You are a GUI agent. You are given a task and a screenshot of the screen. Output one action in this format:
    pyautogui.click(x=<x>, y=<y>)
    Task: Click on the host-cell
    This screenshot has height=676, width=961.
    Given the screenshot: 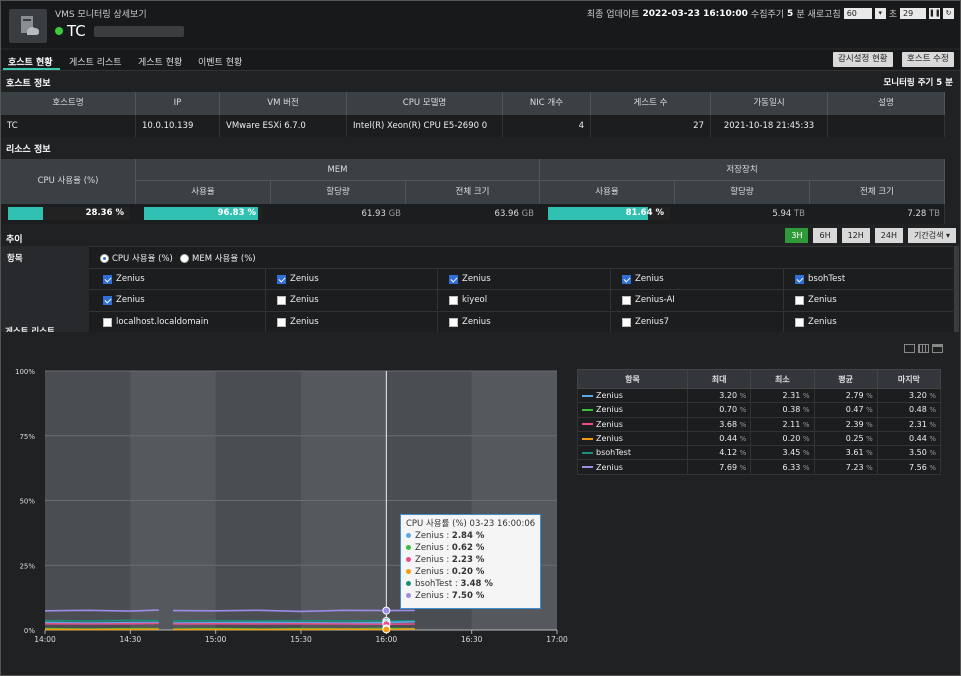 What is the action you would take?
    pyautogui.click(x=886, y=126)
    